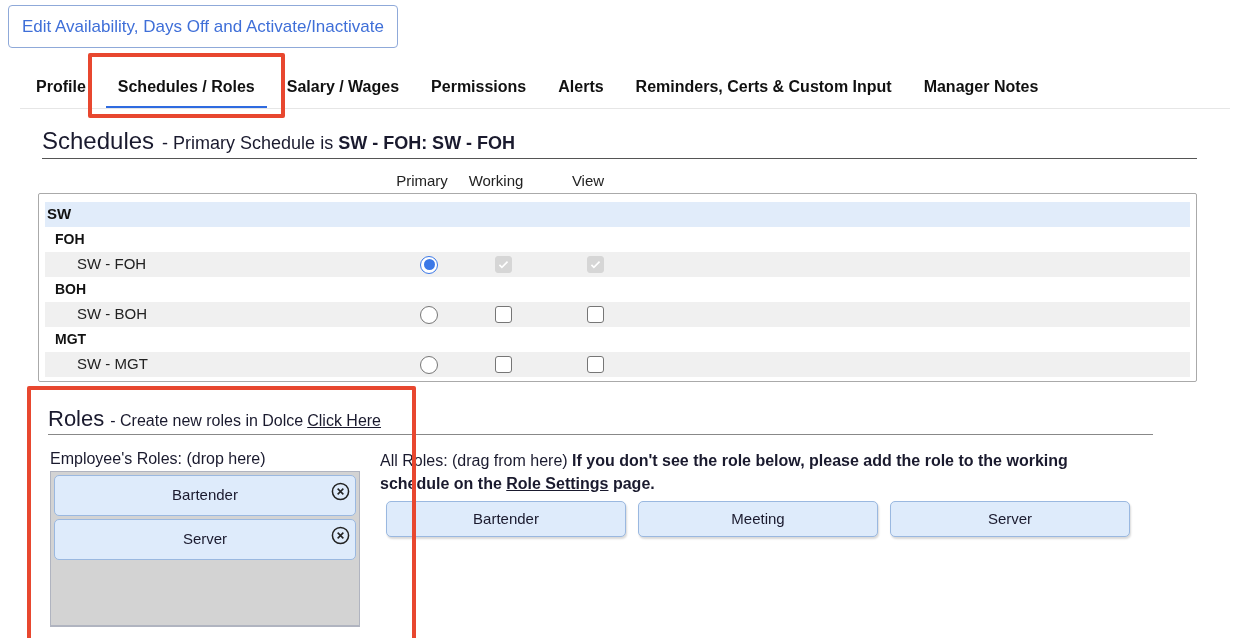  What do you see at coordinates (207, 421) in the screenshot?
I see `section-subtitle: - Create new roles in Dolce` at bounding box center [207, 421].